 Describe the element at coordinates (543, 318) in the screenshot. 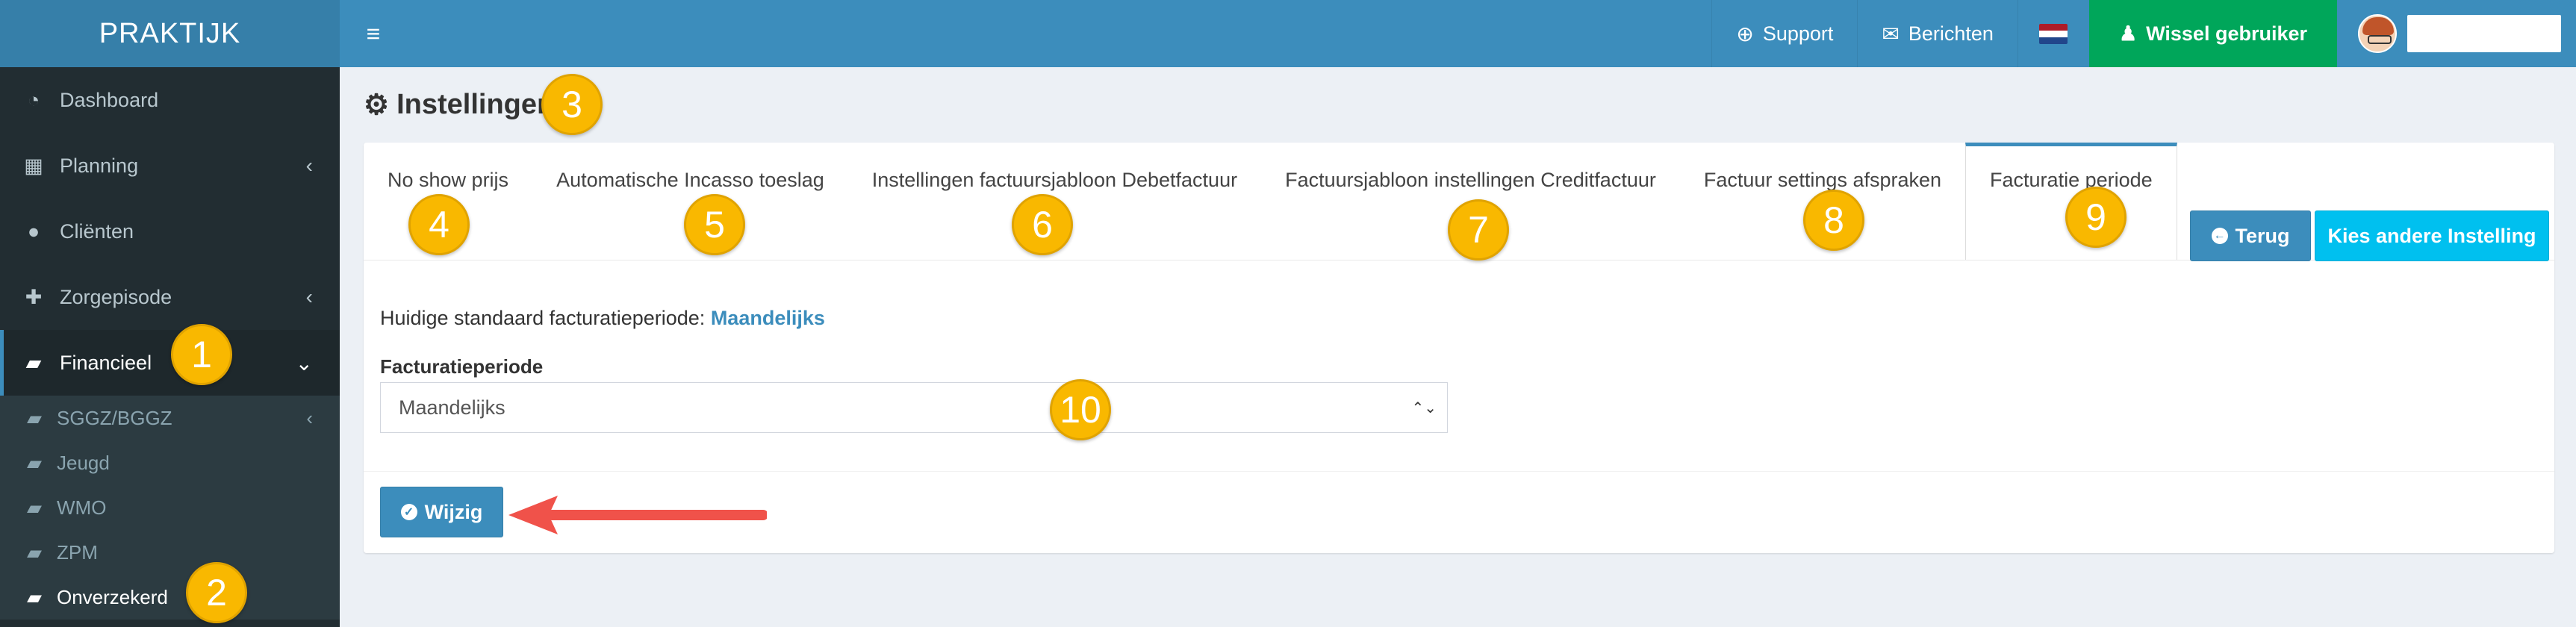

I see `current-period-label: Huidige standaard facturatieperiode:` at that location.